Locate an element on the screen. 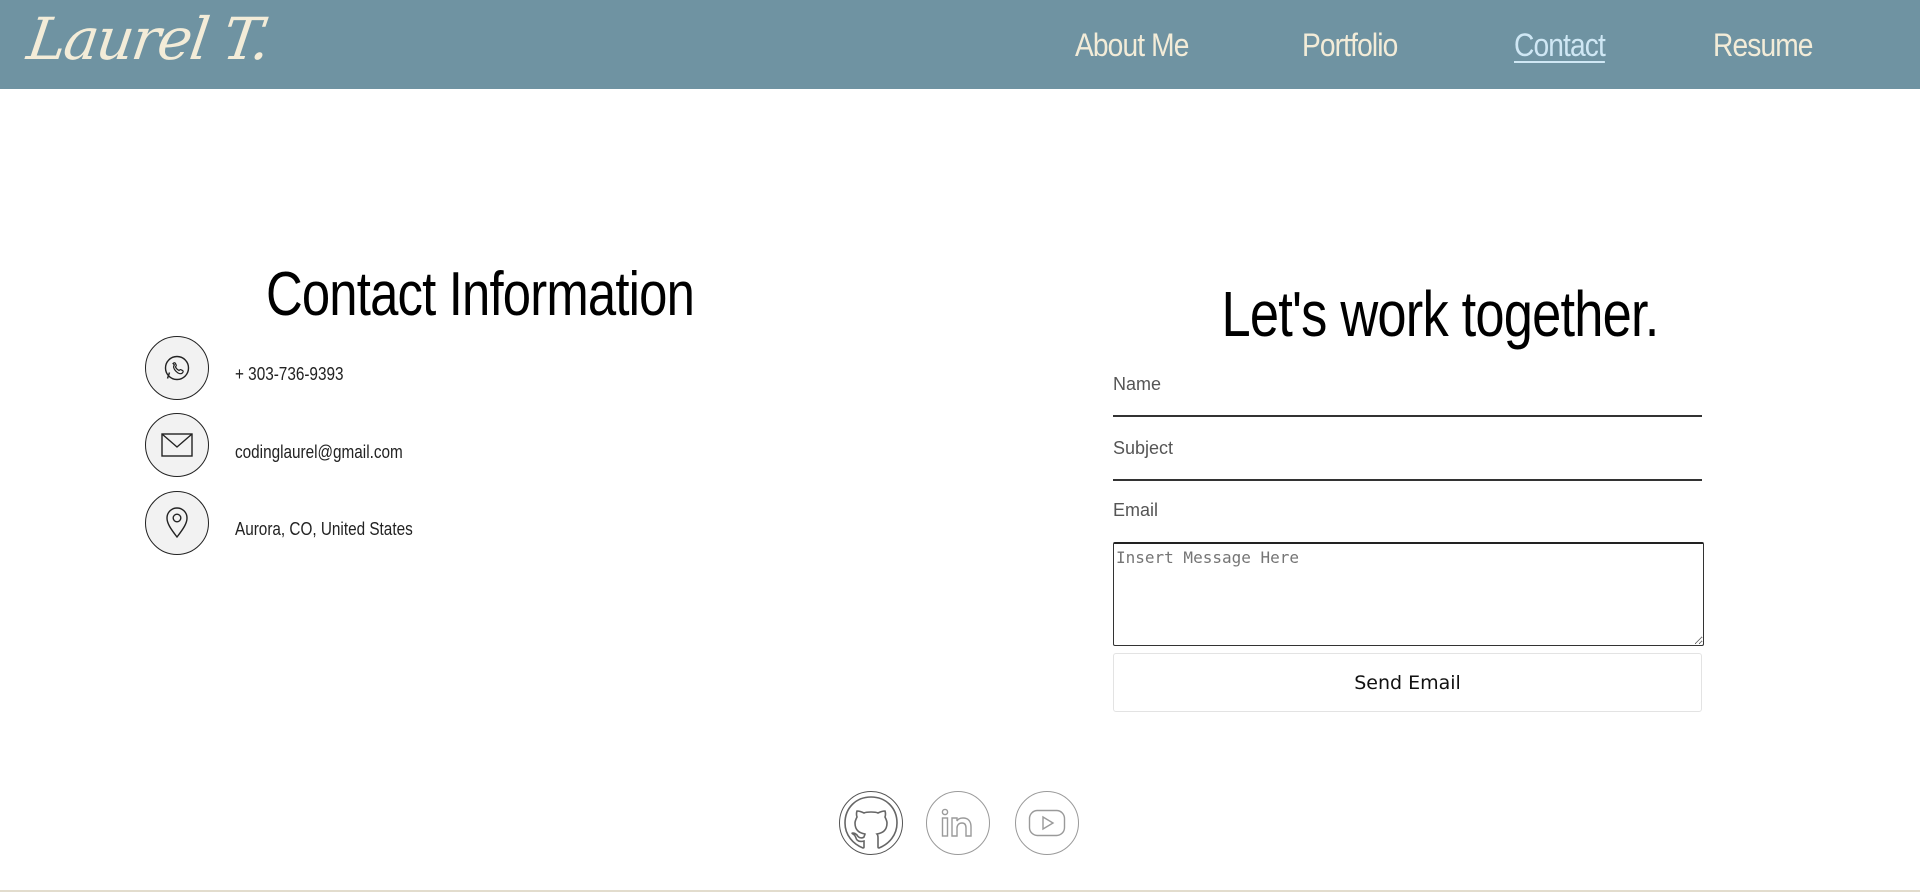  site-logo: Laurel T. is located at coordinates (148, 39).